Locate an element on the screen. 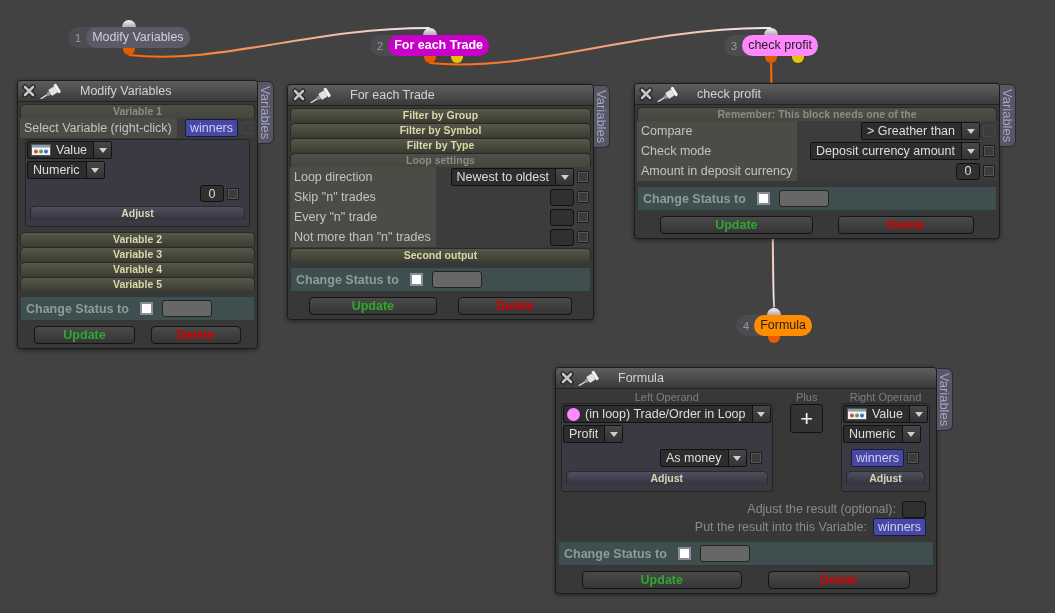 The height and width of the screenshot is (613, 1055). dropdown: (in loop) Trade/Order in Loop is located at coordinates (667, 414).